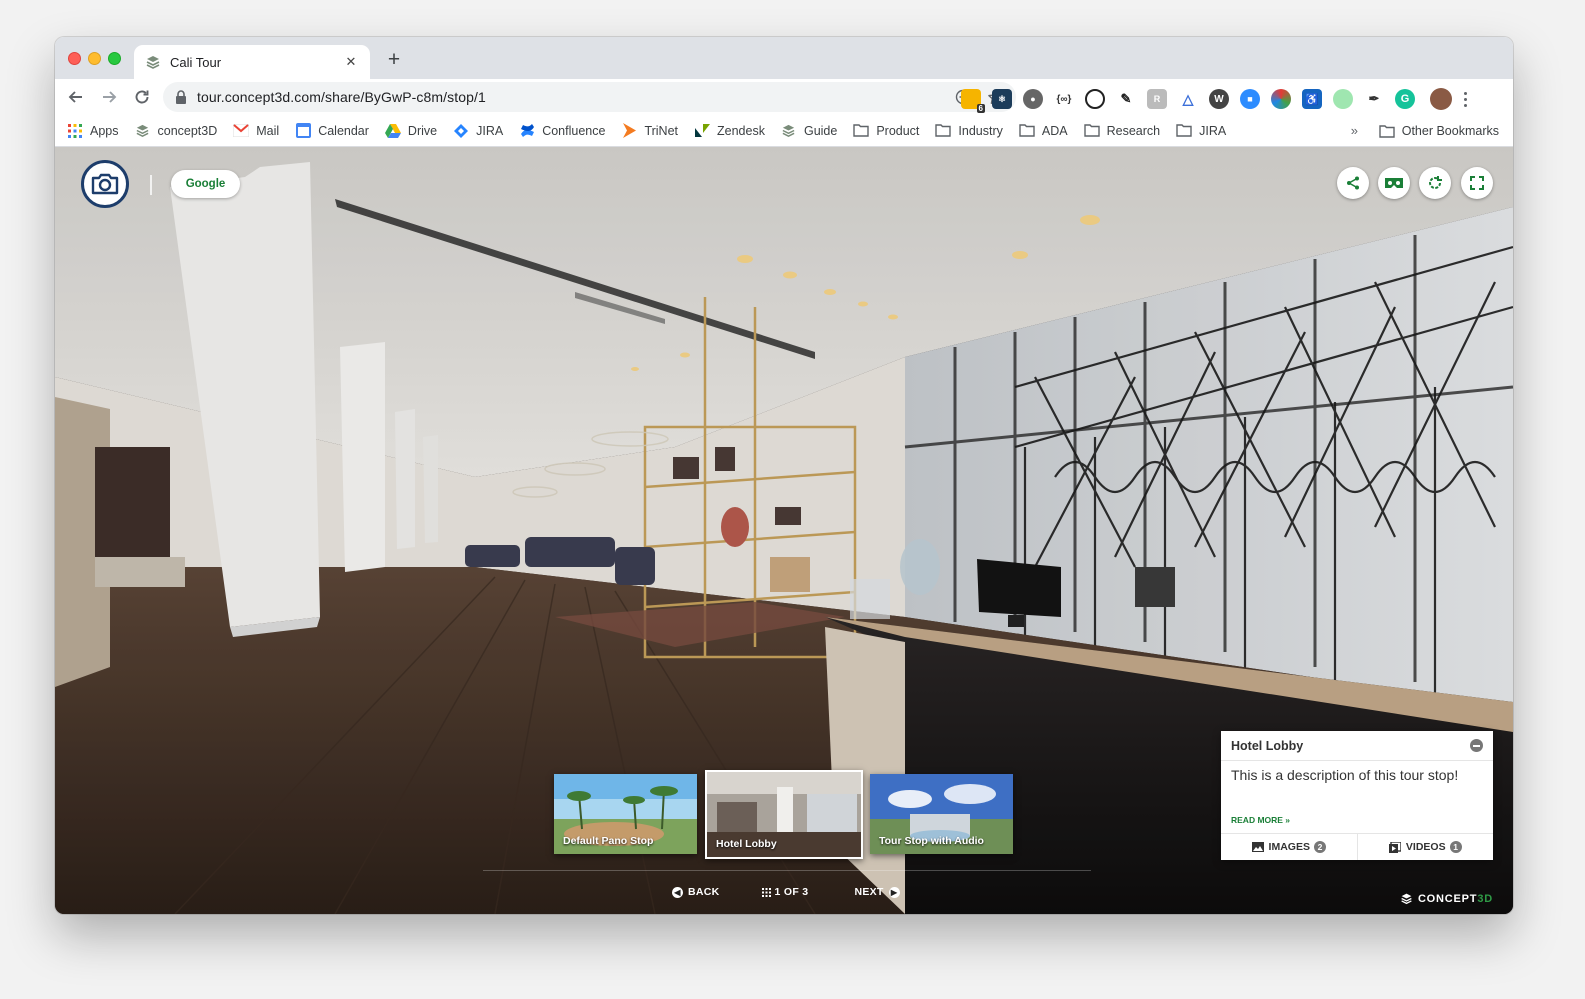 This screenshot has height=999, width=1585. Describe the element at coordinates (176, 131) in the screenshot. I see `bookmark-concept3d: concept3D` at that location.